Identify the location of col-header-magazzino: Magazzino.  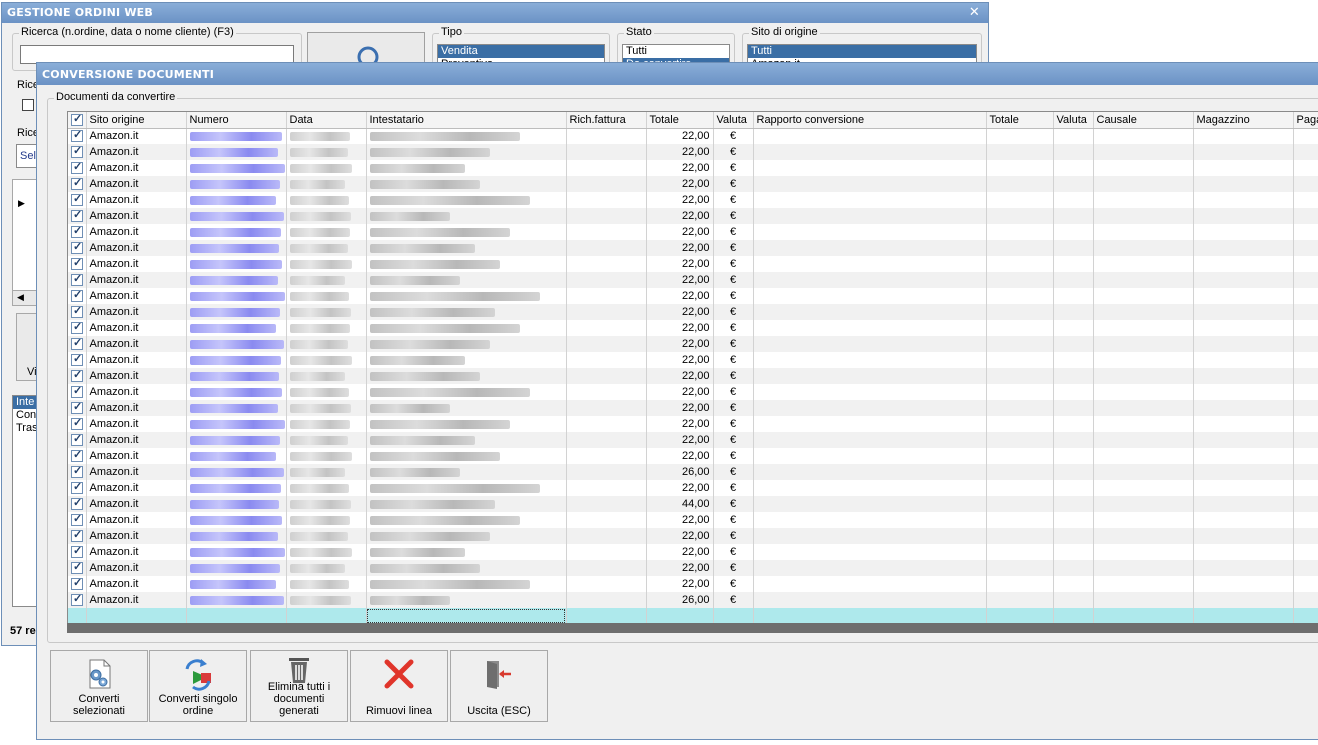
(1243, 120).